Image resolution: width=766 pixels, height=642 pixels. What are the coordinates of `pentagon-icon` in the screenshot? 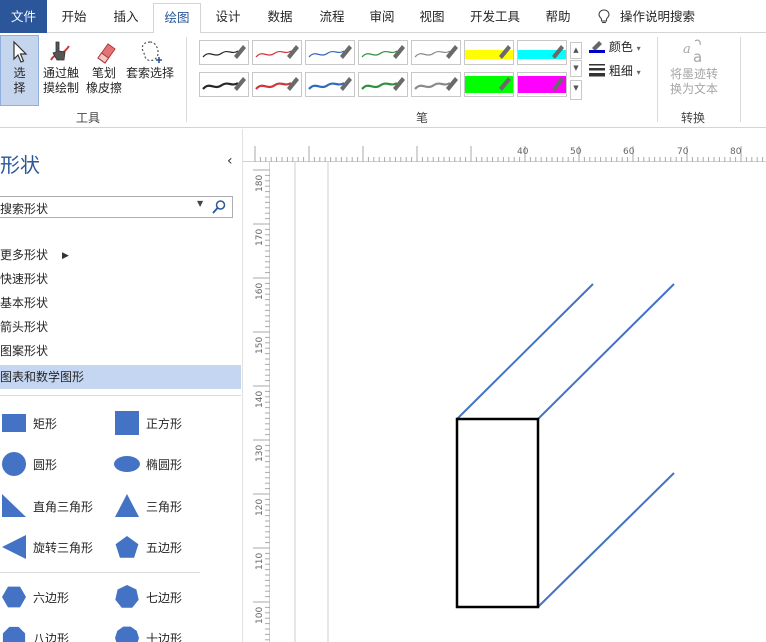 It's located at (127, 547).